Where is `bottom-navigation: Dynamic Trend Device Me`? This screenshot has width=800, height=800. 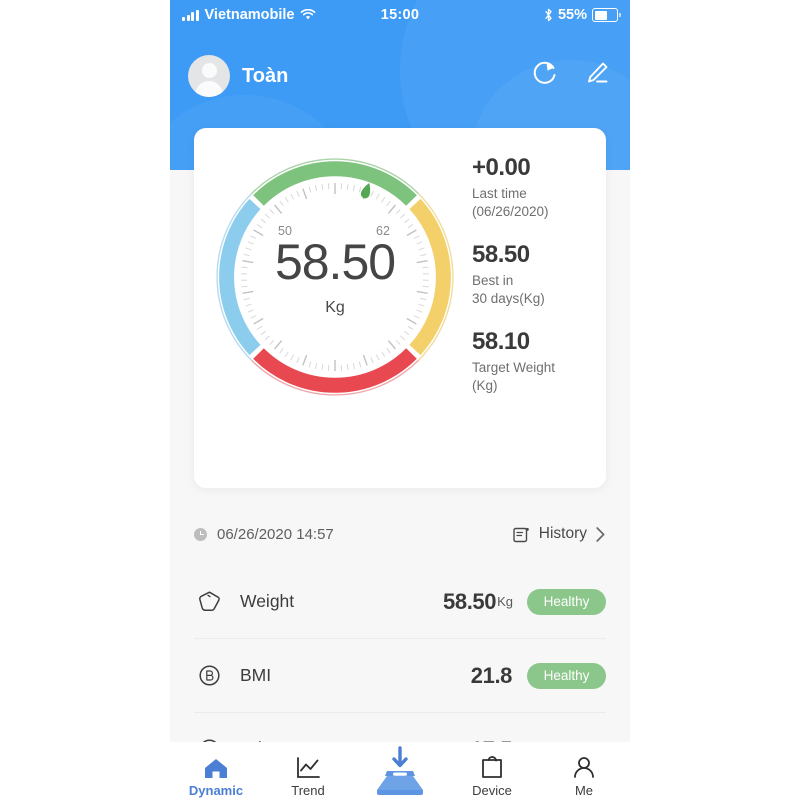 bottom-navigation: Dynamic Trend Device Me is located at coordinates (400, 771).